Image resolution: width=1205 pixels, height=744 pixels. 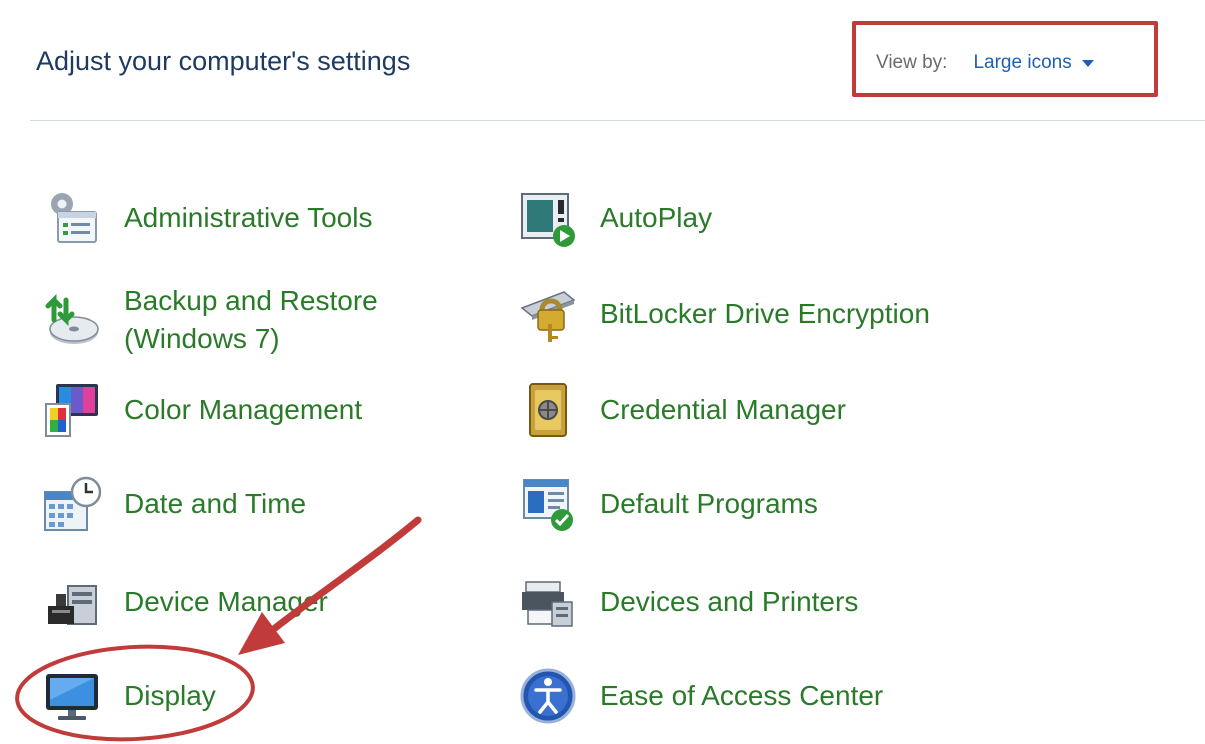 I want to click on item-administrative-tools: Administrative Tools, so click(x=206, y=218).